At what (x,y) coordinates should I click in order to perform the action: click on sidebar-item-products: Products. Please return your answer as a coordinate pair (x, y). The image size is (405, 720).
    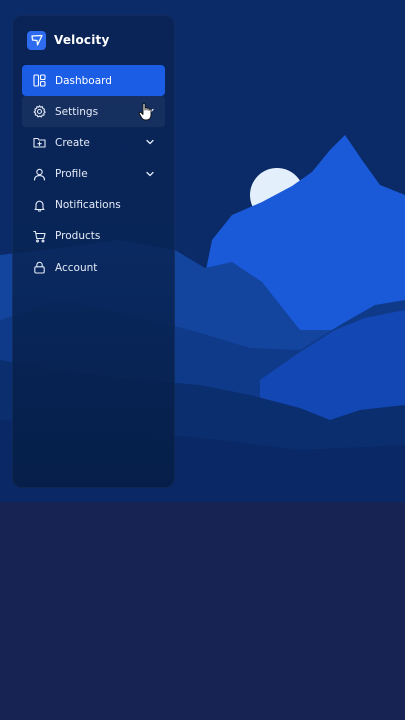
    Looking at the image, I should click on (93, 236).